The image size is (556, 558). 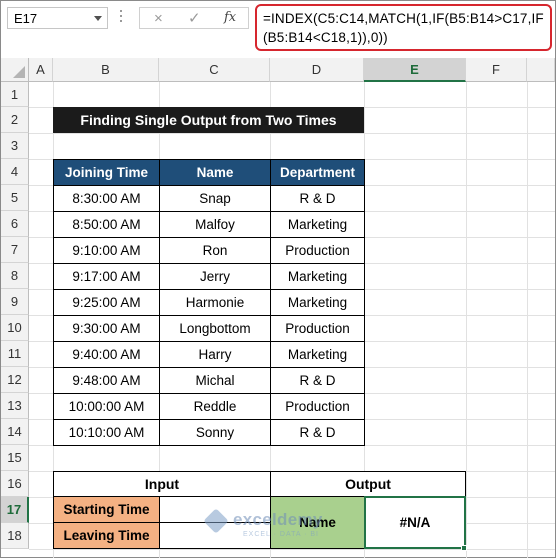 I want to click on table-cell: Michal, so click(x=215, y=380).